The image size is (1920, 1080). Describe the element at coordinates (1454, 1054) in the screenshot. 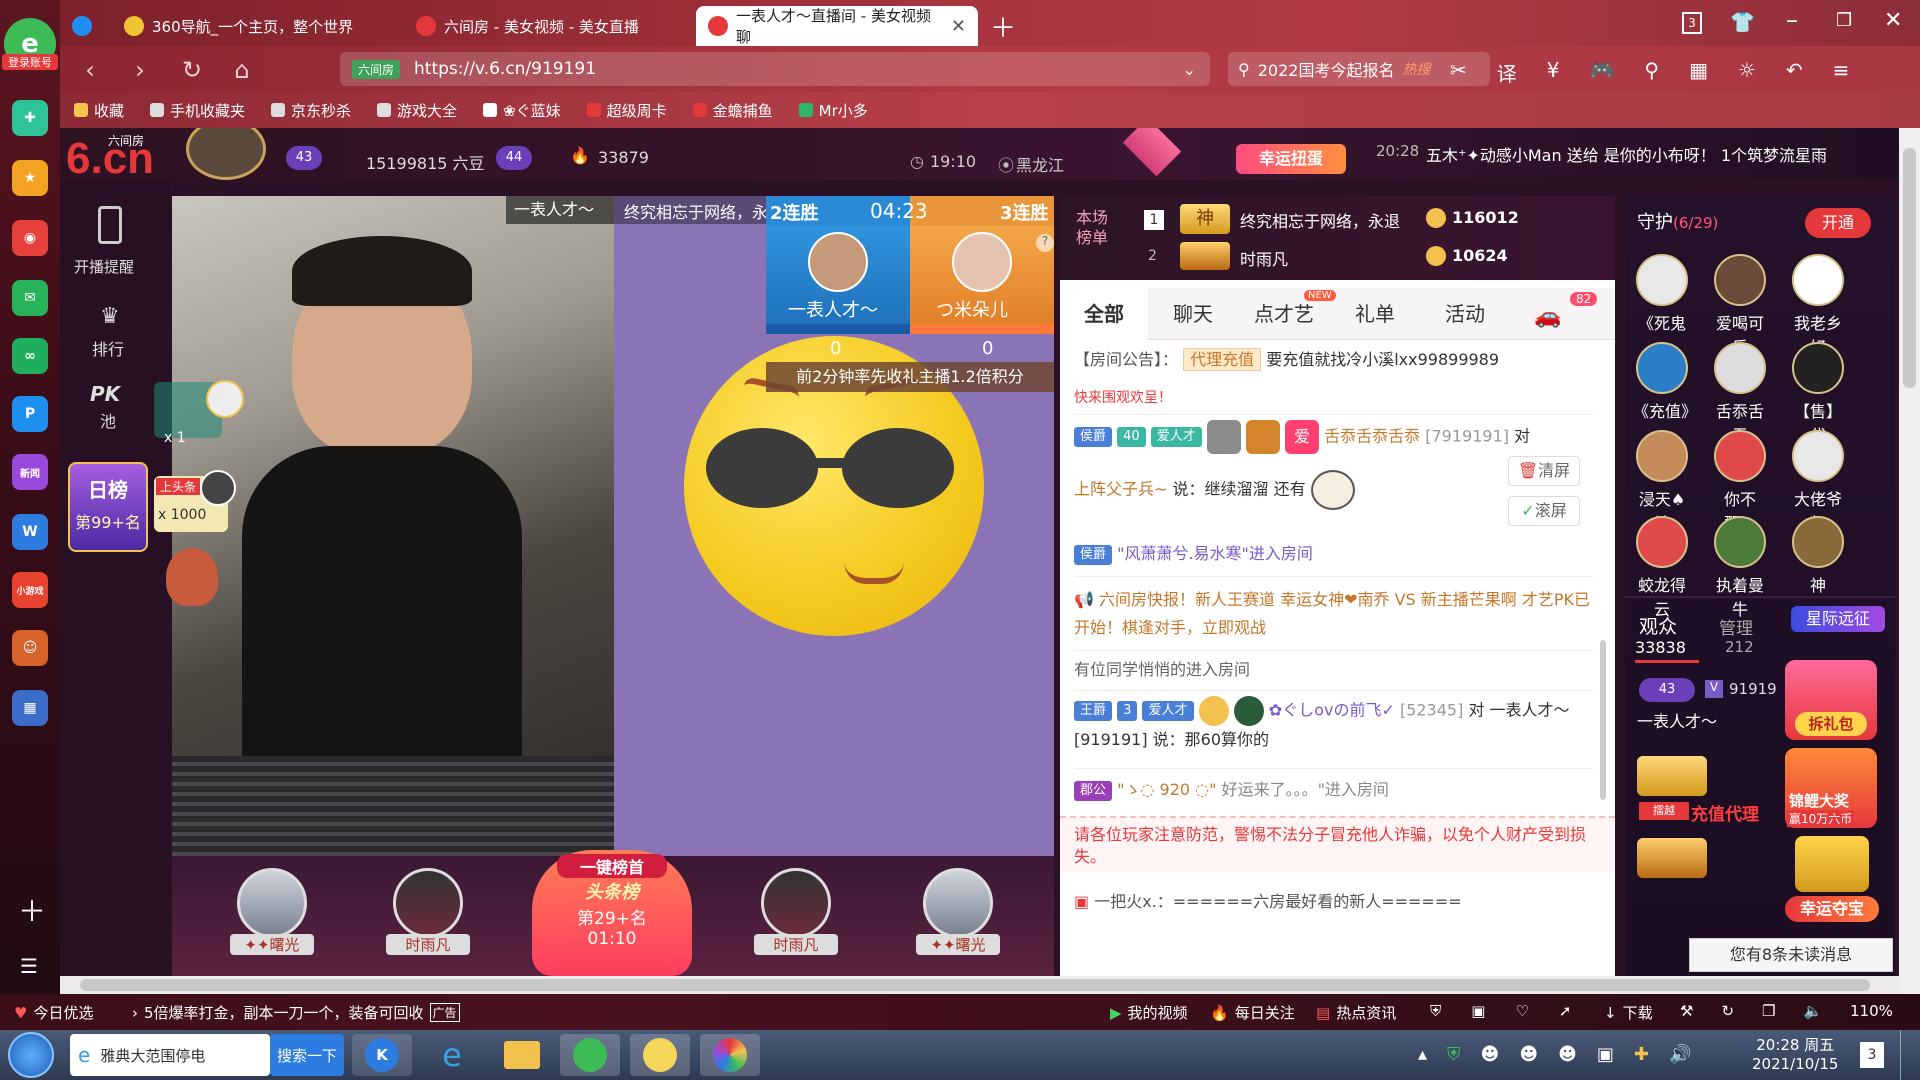

I see `security-icon: ⛨` at that location.